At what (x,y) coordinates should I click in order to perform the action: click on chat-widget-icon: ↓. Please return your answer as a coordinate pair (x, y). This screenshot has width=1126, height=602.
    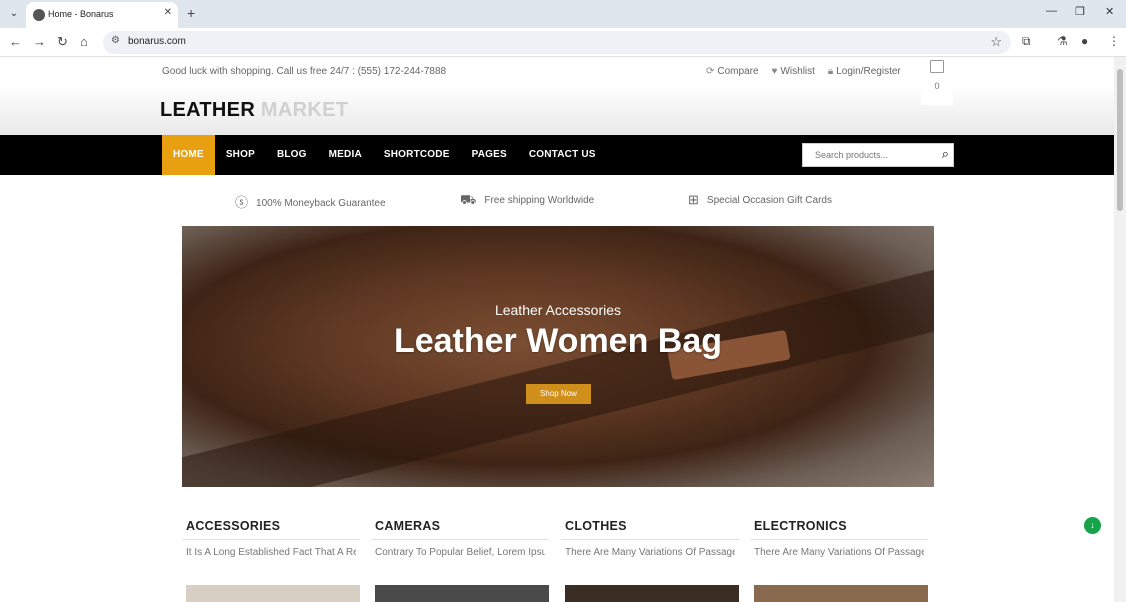
    Looking at the image, I should click on (1092, 525).